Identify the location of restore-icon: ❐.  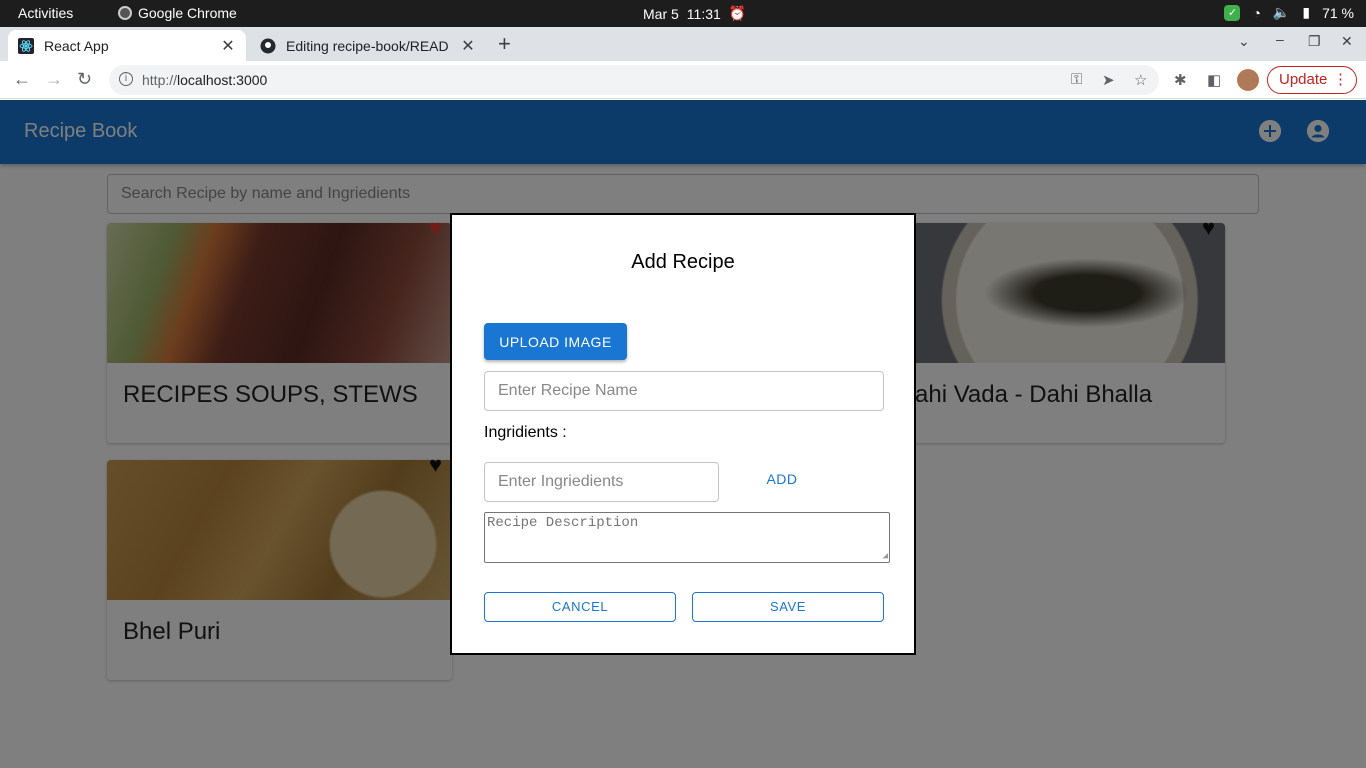
(1314, 41).